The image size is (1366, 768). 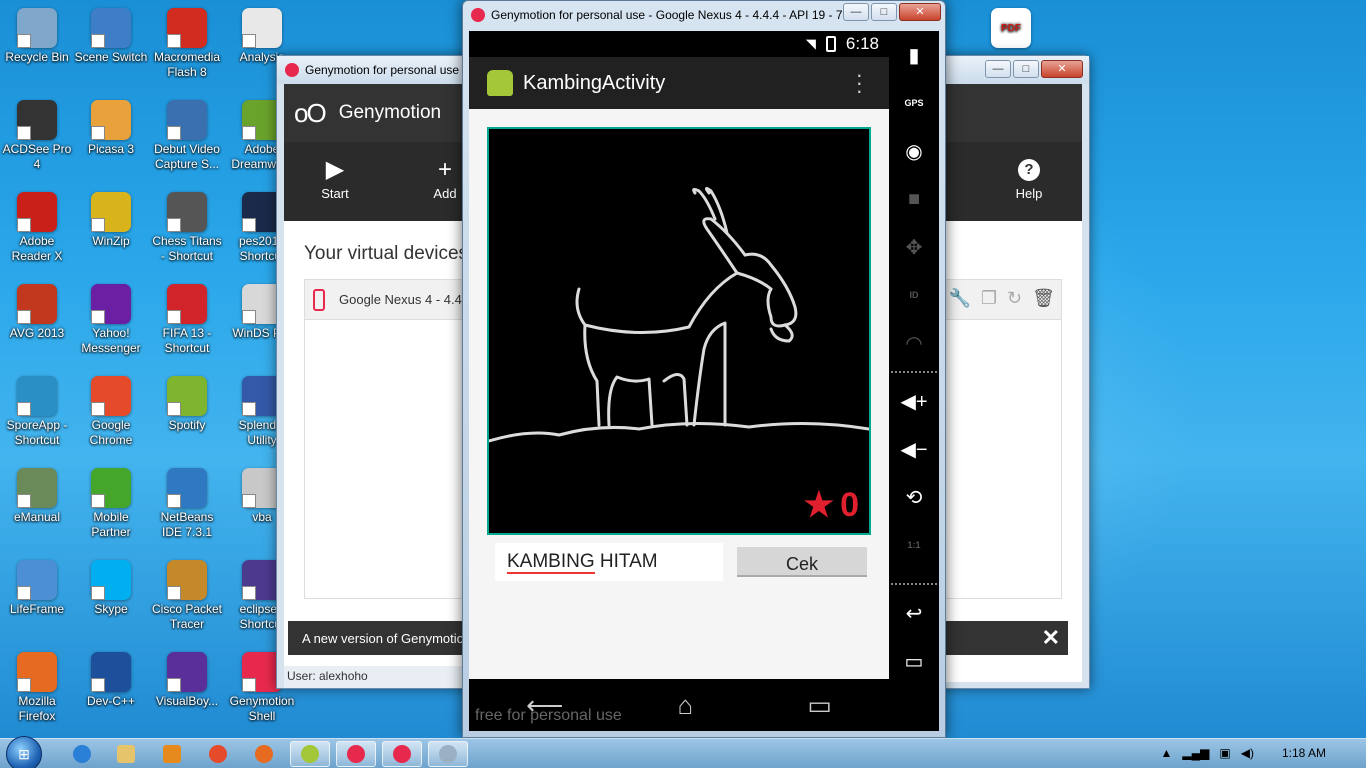 What do you see at coordinates (111, 609) in the screenshot?
I see `desktop-icon-label: Skype` at bounding box center [111, 609].